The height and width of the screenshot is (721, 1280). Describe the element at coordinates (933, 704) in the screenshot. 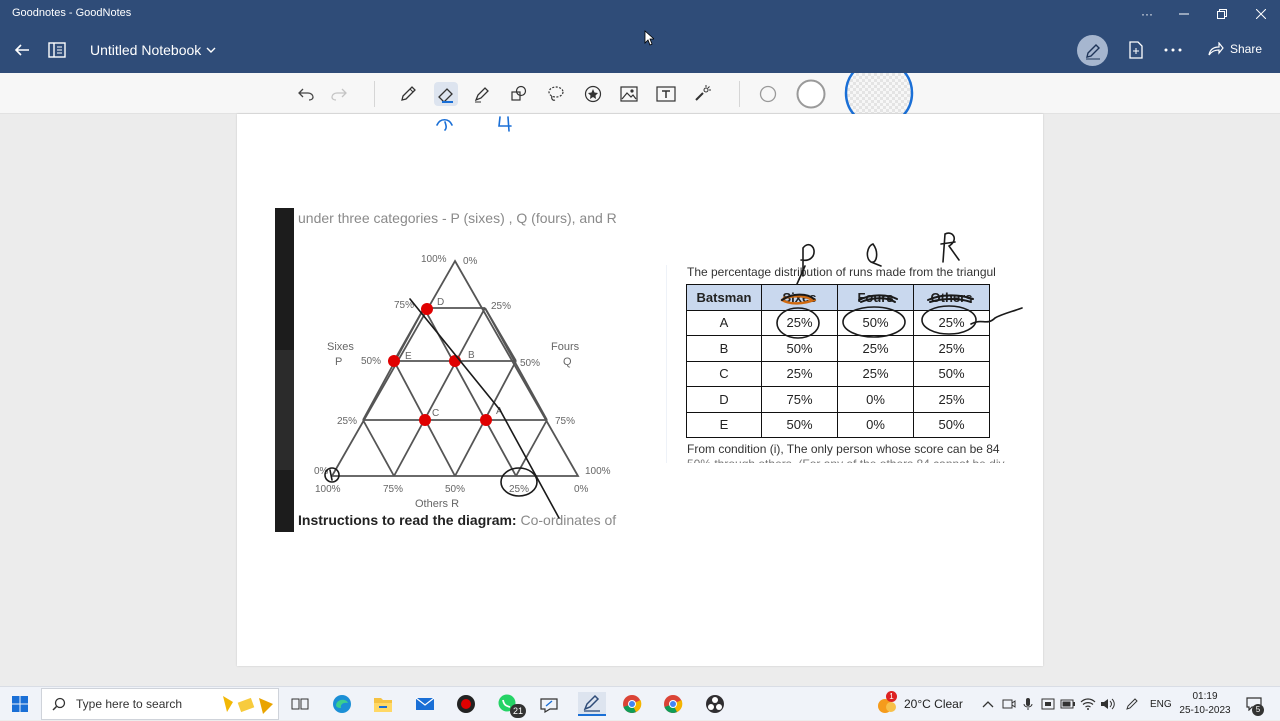

I see `weather-text: 20°C Clear` at that location.